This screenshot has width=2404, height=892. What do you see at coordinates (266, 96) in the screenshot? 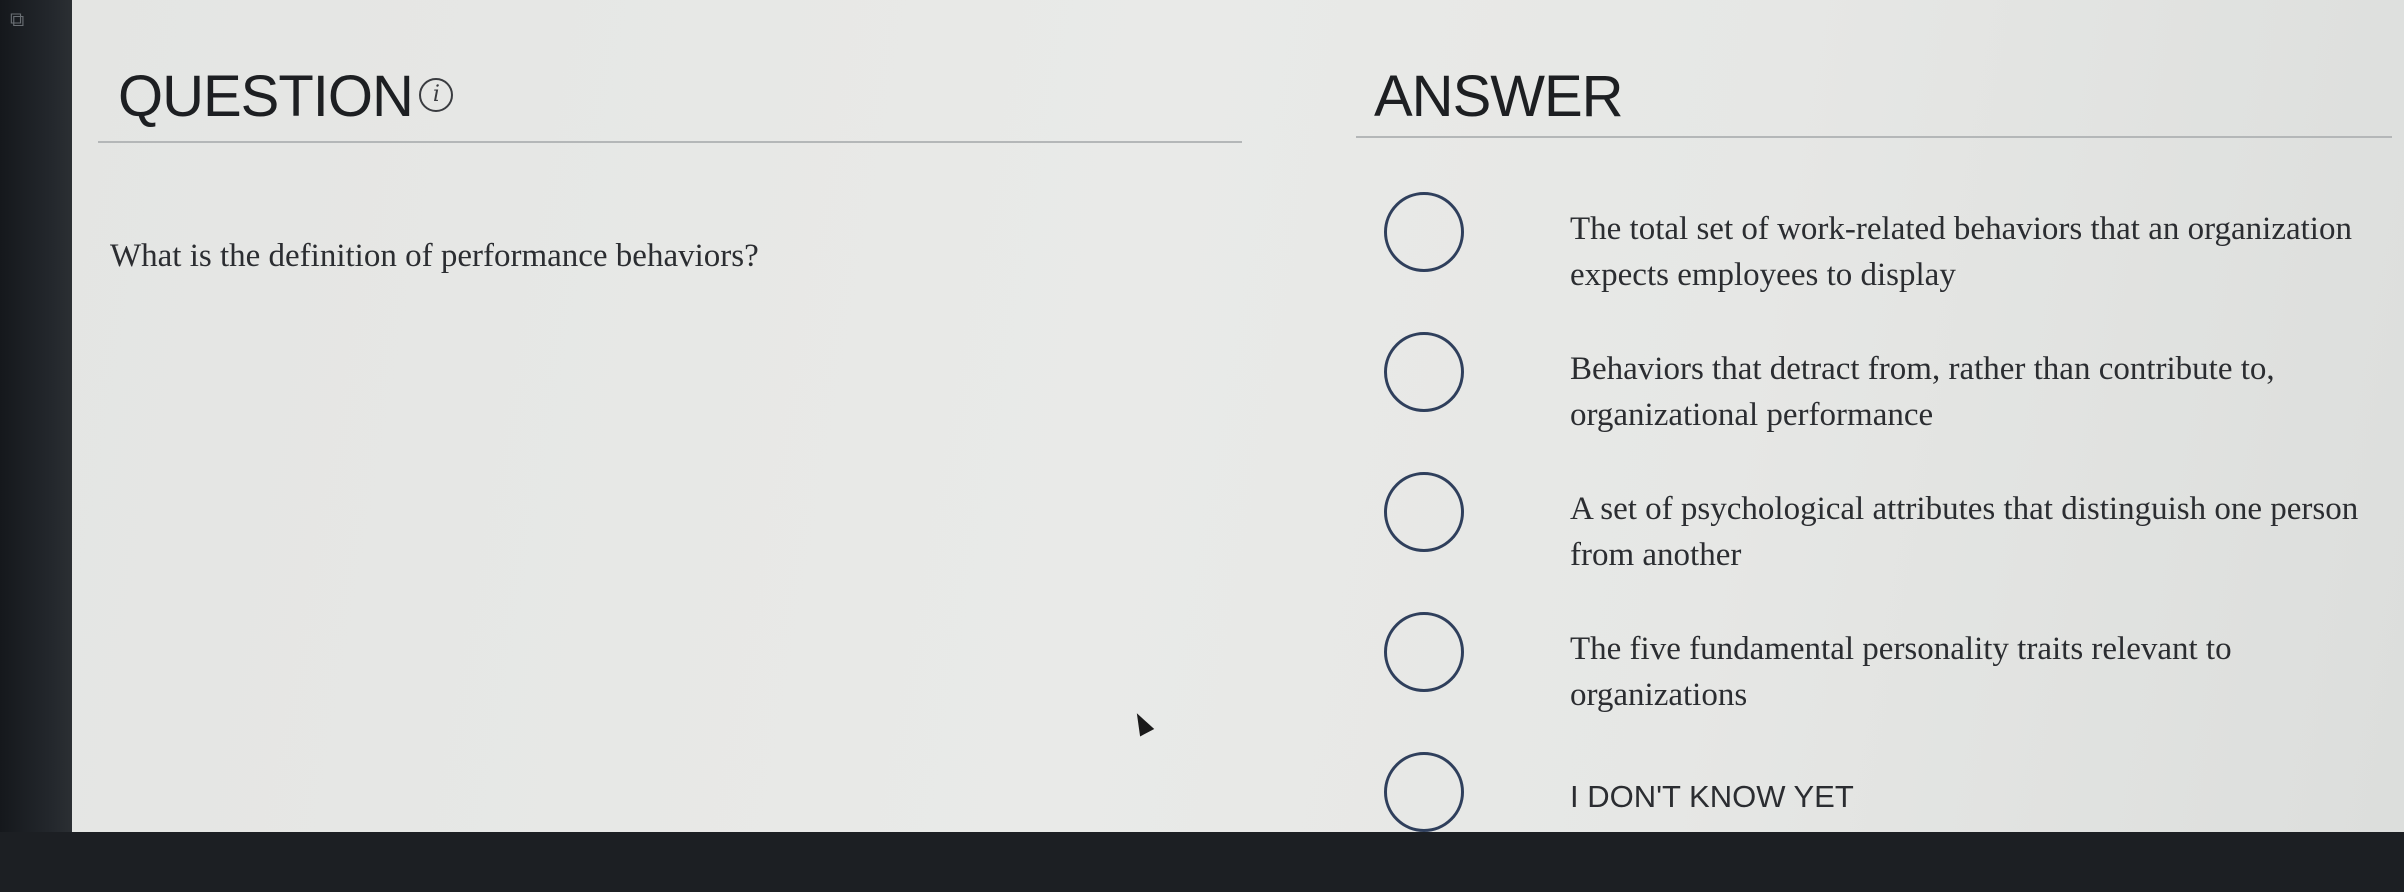
I see `question-title: QUESTION` at bounding box center [266, 96].